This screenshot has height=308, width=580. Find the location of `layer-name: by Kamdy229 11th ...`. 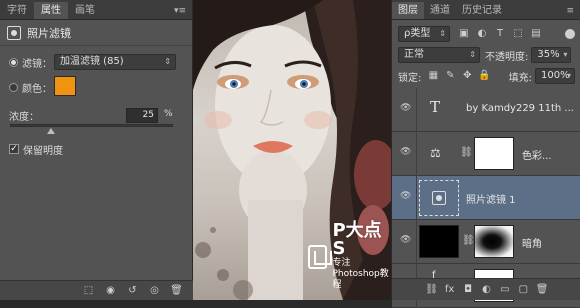

layer-name: by Kamdy229 11th ... is located at coordinates (520, 108).